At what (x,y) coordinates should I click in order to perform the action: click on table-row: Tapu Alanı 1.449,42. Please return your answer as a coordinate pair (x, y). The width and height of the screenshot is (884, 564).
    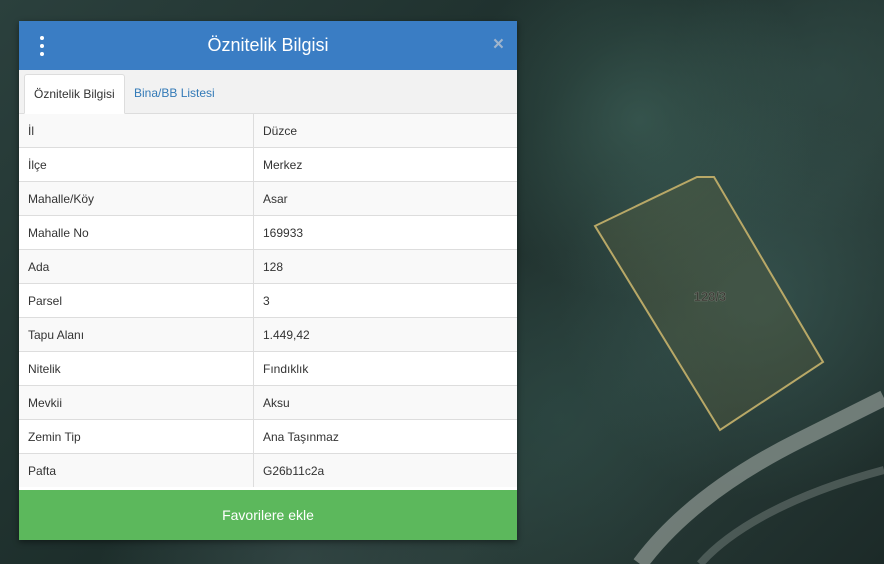
    Looking at the image, I should click on (268, 334).